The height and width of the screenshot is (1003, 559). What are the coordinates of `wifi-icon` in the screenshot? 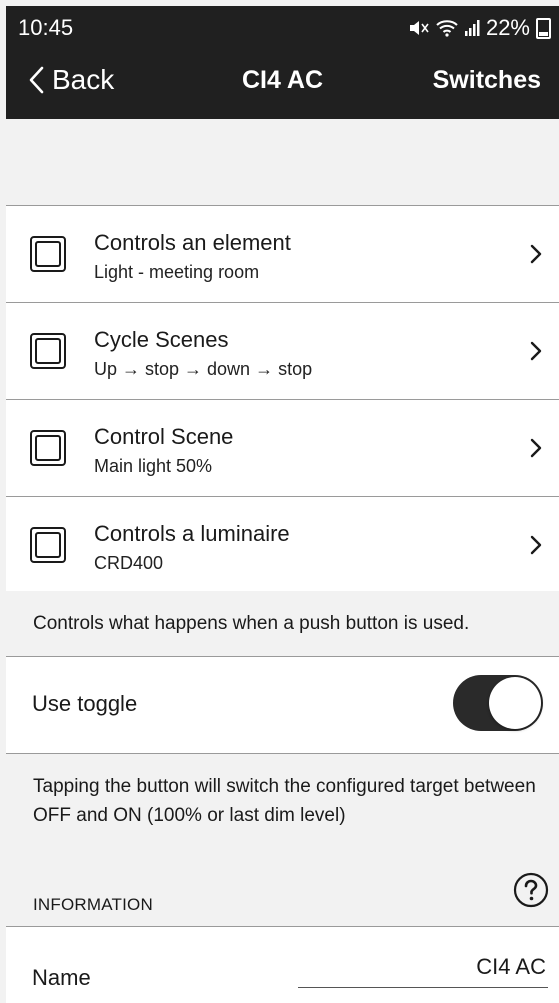 It's located at (447, 28).